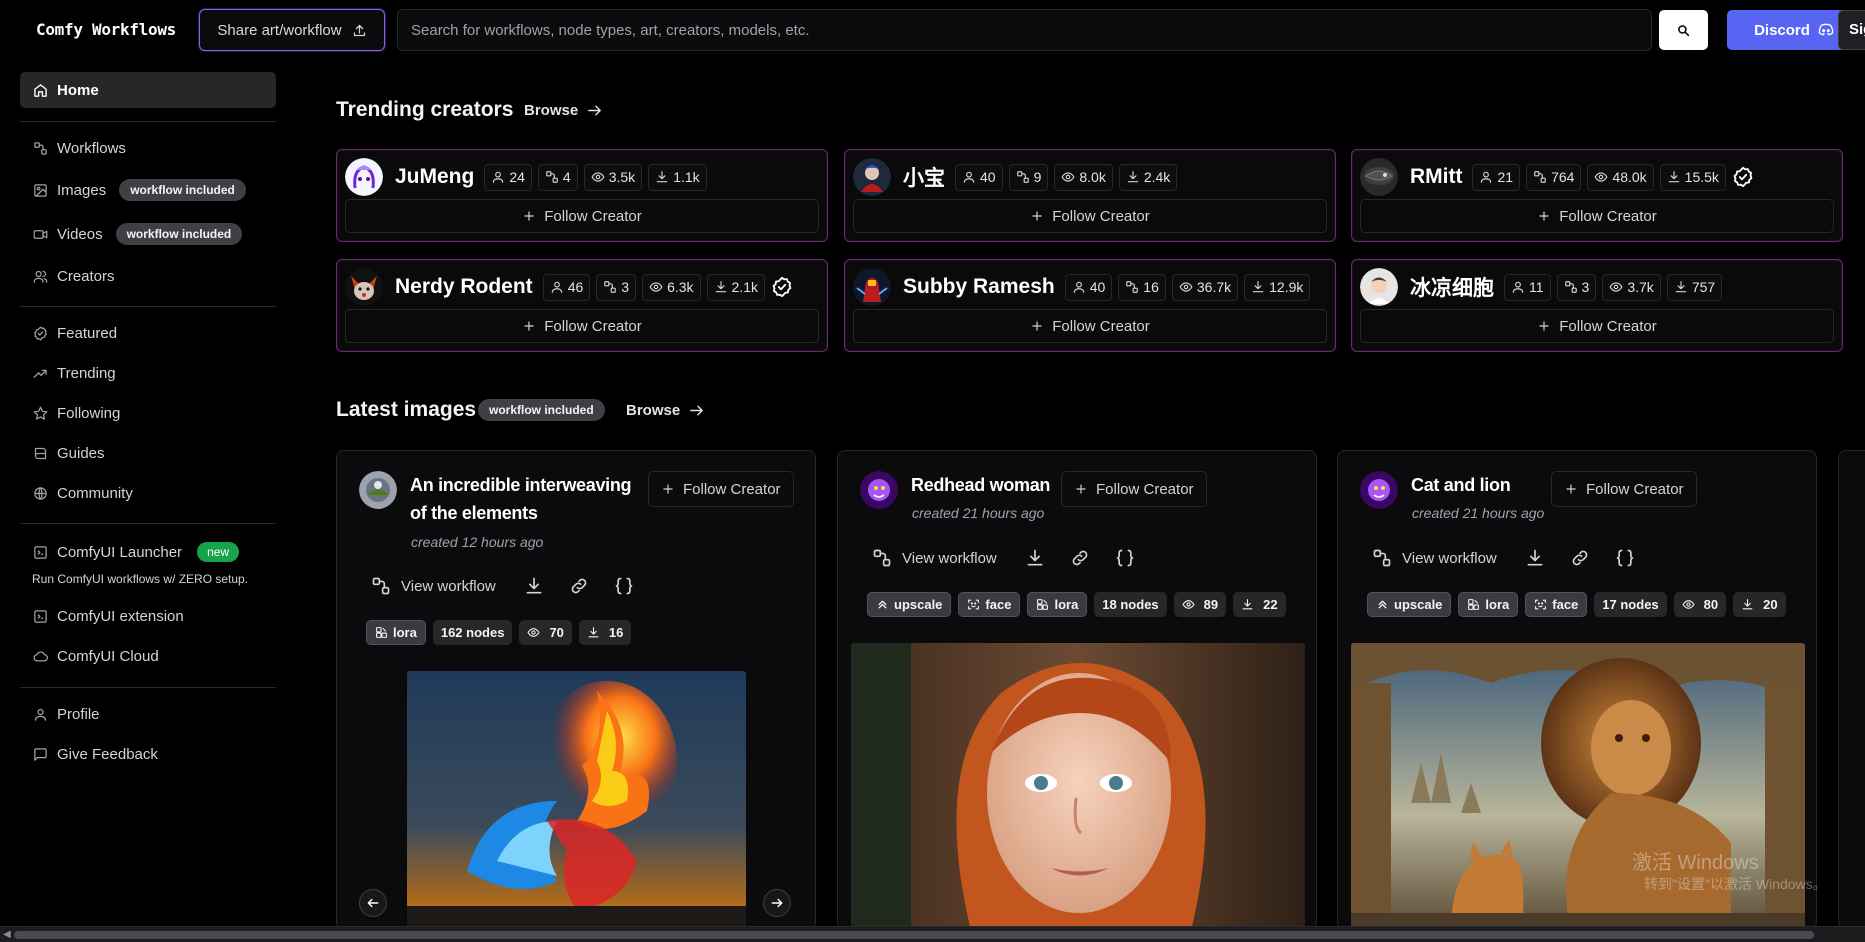 This screenshot has height=942, width=1865. What do you see at coordinates (148, 190) in the screenshot?
I see `sidebar-item-images: Images workflow included` at bounding box center [148, 190].